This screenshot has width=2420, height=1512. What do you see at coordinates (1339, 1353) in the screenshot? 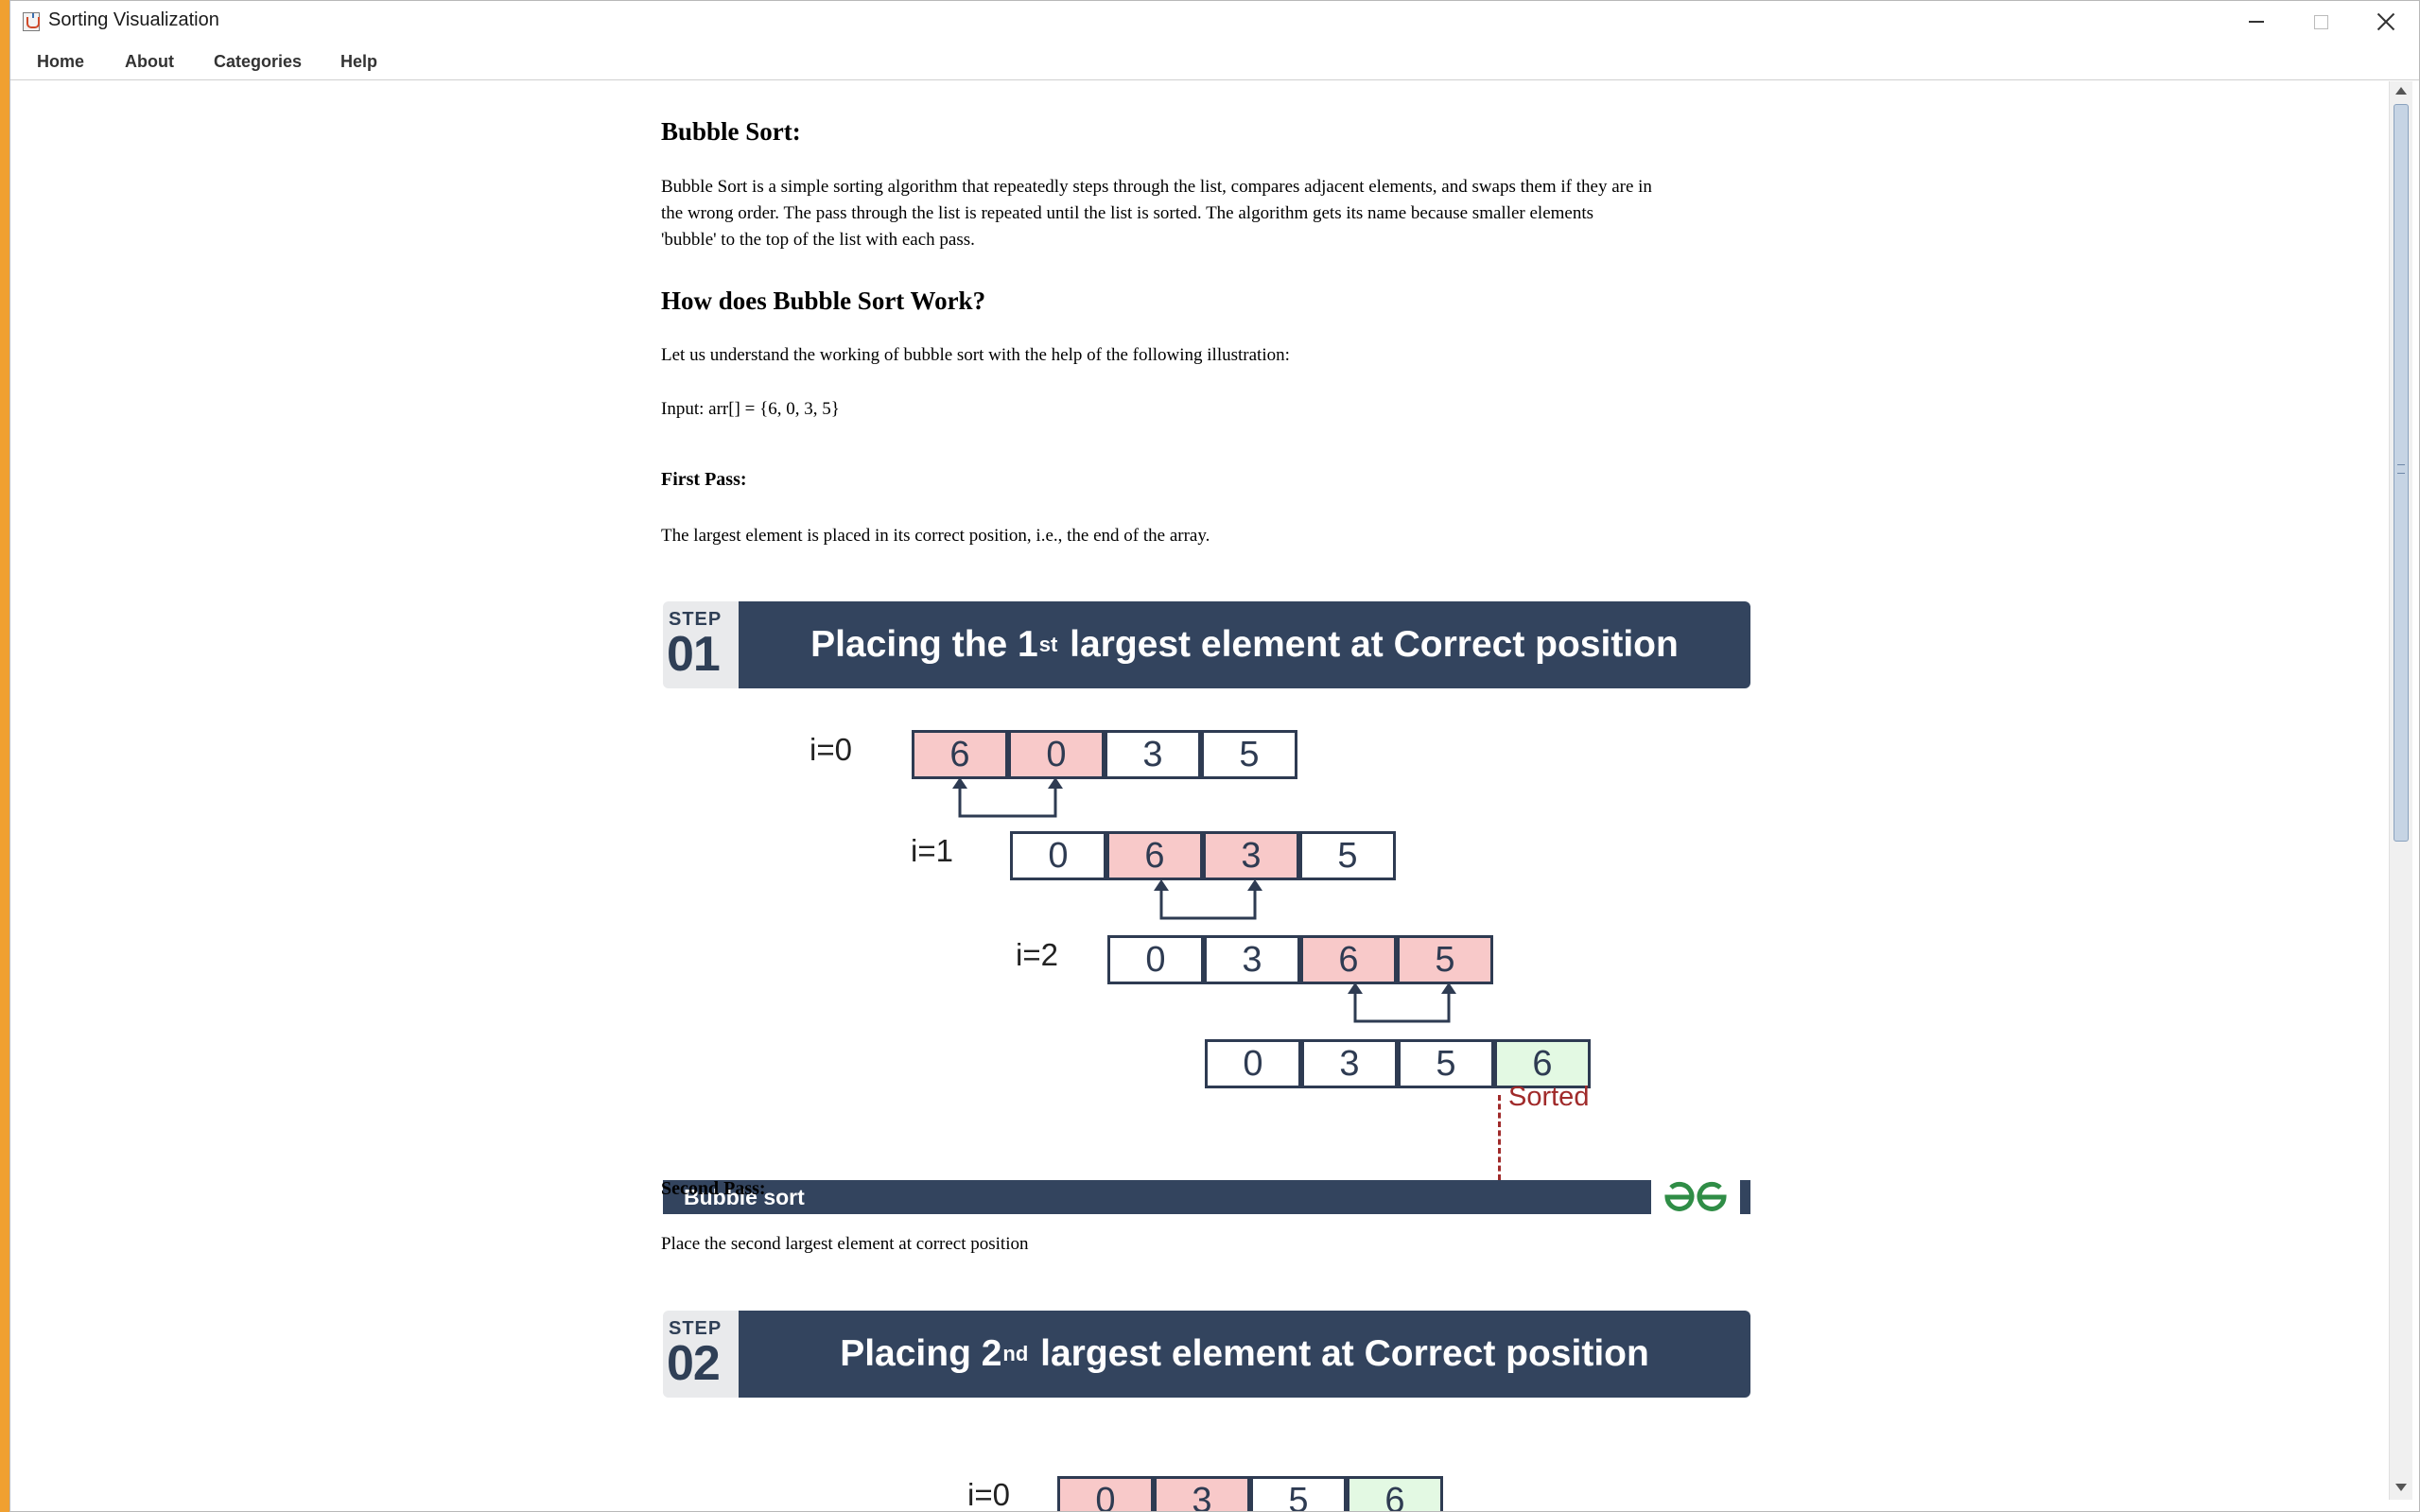
I see `step-title-post: largest element at Correct position` at bounding box center [1339, 1353].